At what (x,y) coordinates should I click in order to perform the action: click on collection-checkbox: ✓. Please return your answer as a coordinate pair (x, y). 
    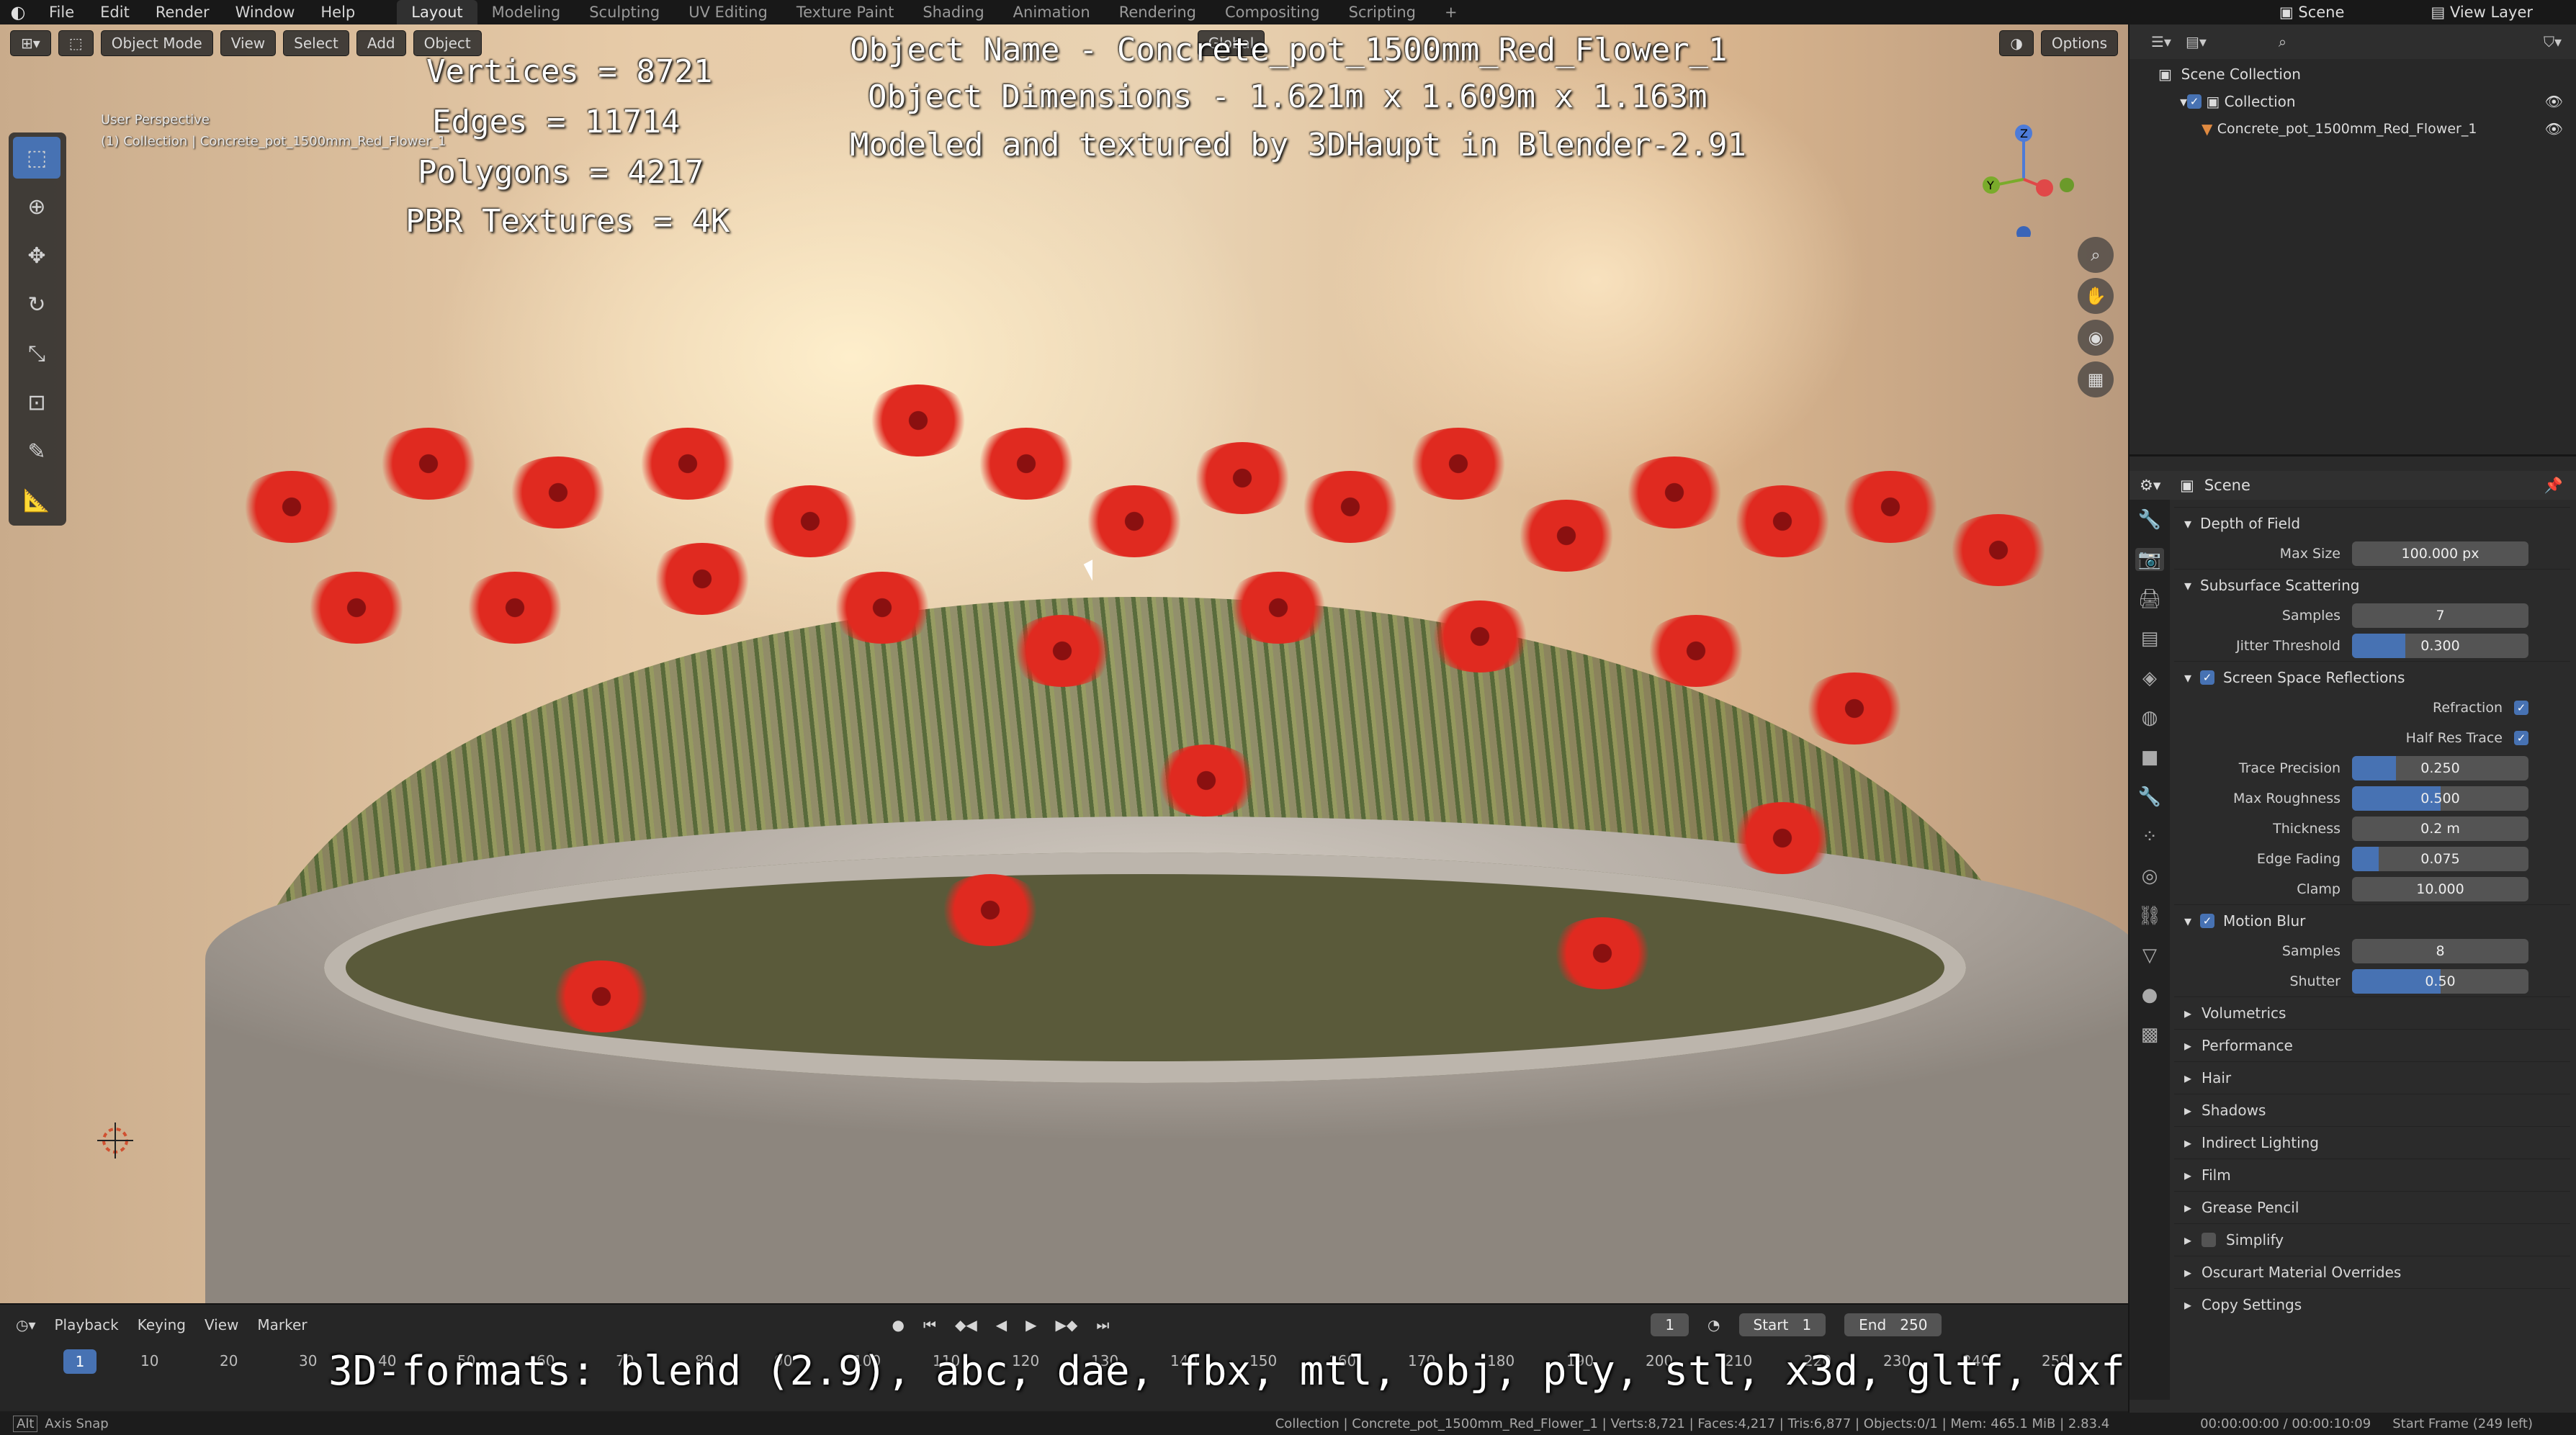
    Looking at the image, I should click on (2194, 102).